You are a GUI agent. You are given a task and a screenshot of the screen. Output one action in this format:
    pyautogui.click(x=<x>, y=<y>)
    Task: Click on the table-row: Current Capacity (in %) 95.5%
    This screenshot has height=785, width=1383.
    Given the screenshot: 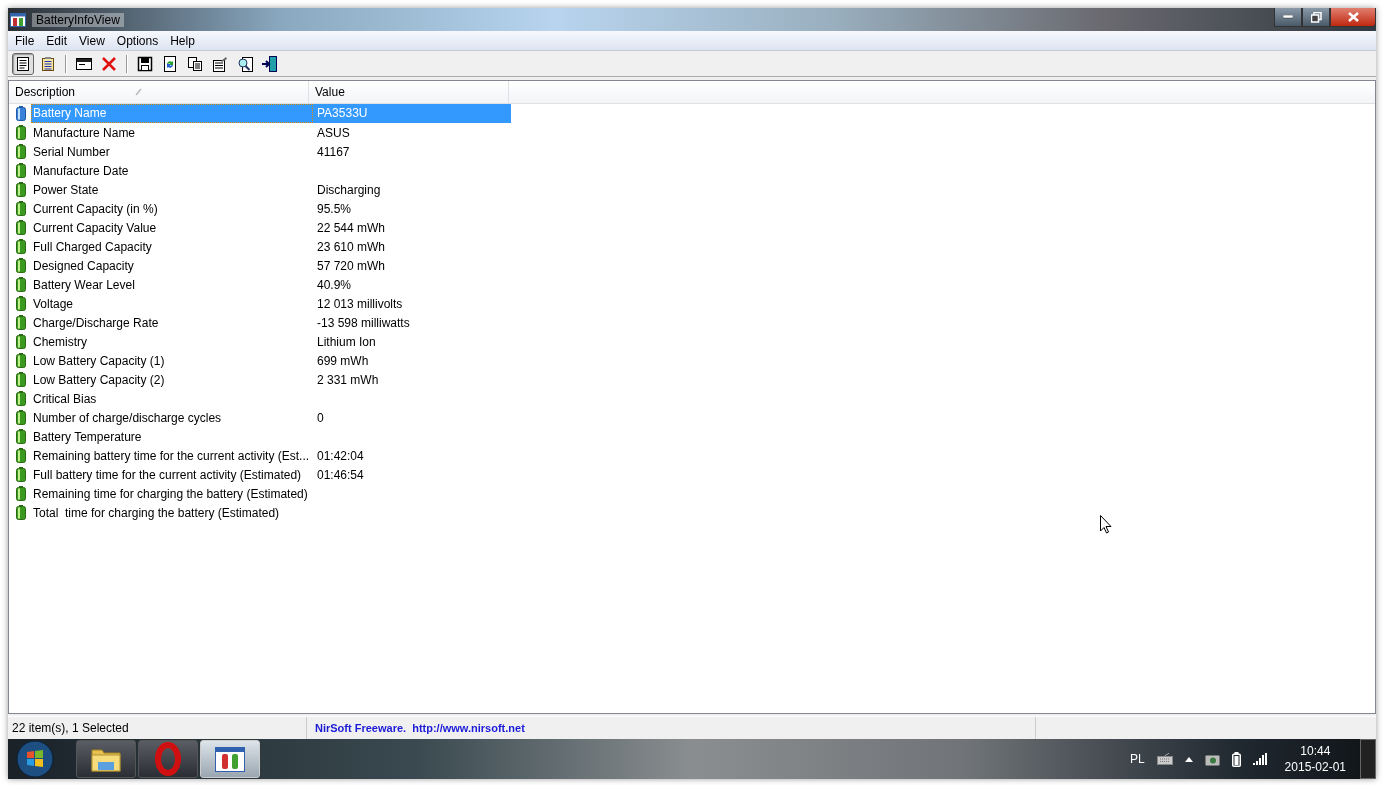 What is the action you would take?
    pyautogui.click(x=692, y=208)
    